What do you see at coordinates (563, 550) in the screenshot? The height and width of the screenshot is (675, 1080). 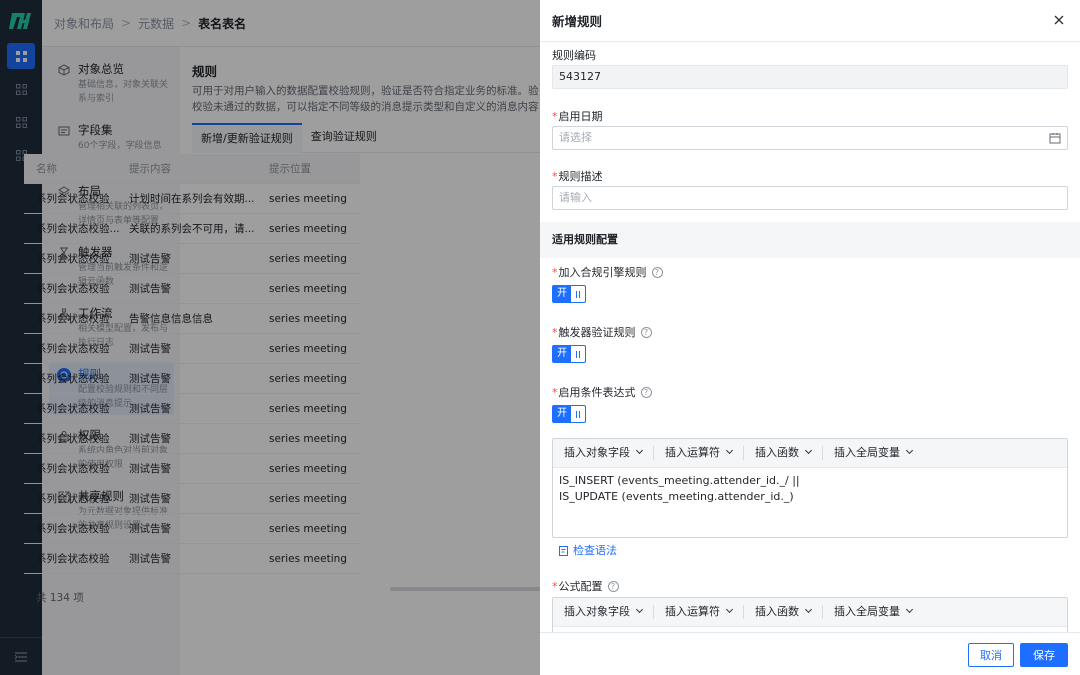 I see `clipboard-icon` at bounding box center [563, 550].